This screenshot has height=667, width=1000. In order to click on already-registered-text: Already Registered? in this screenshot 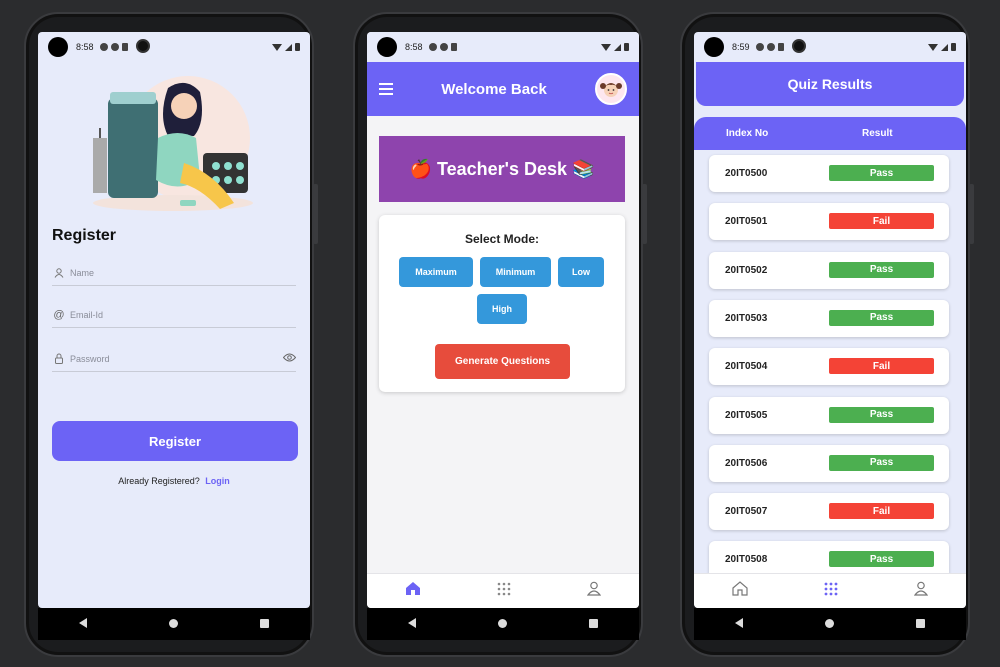, I will do `click(159, 481)`.